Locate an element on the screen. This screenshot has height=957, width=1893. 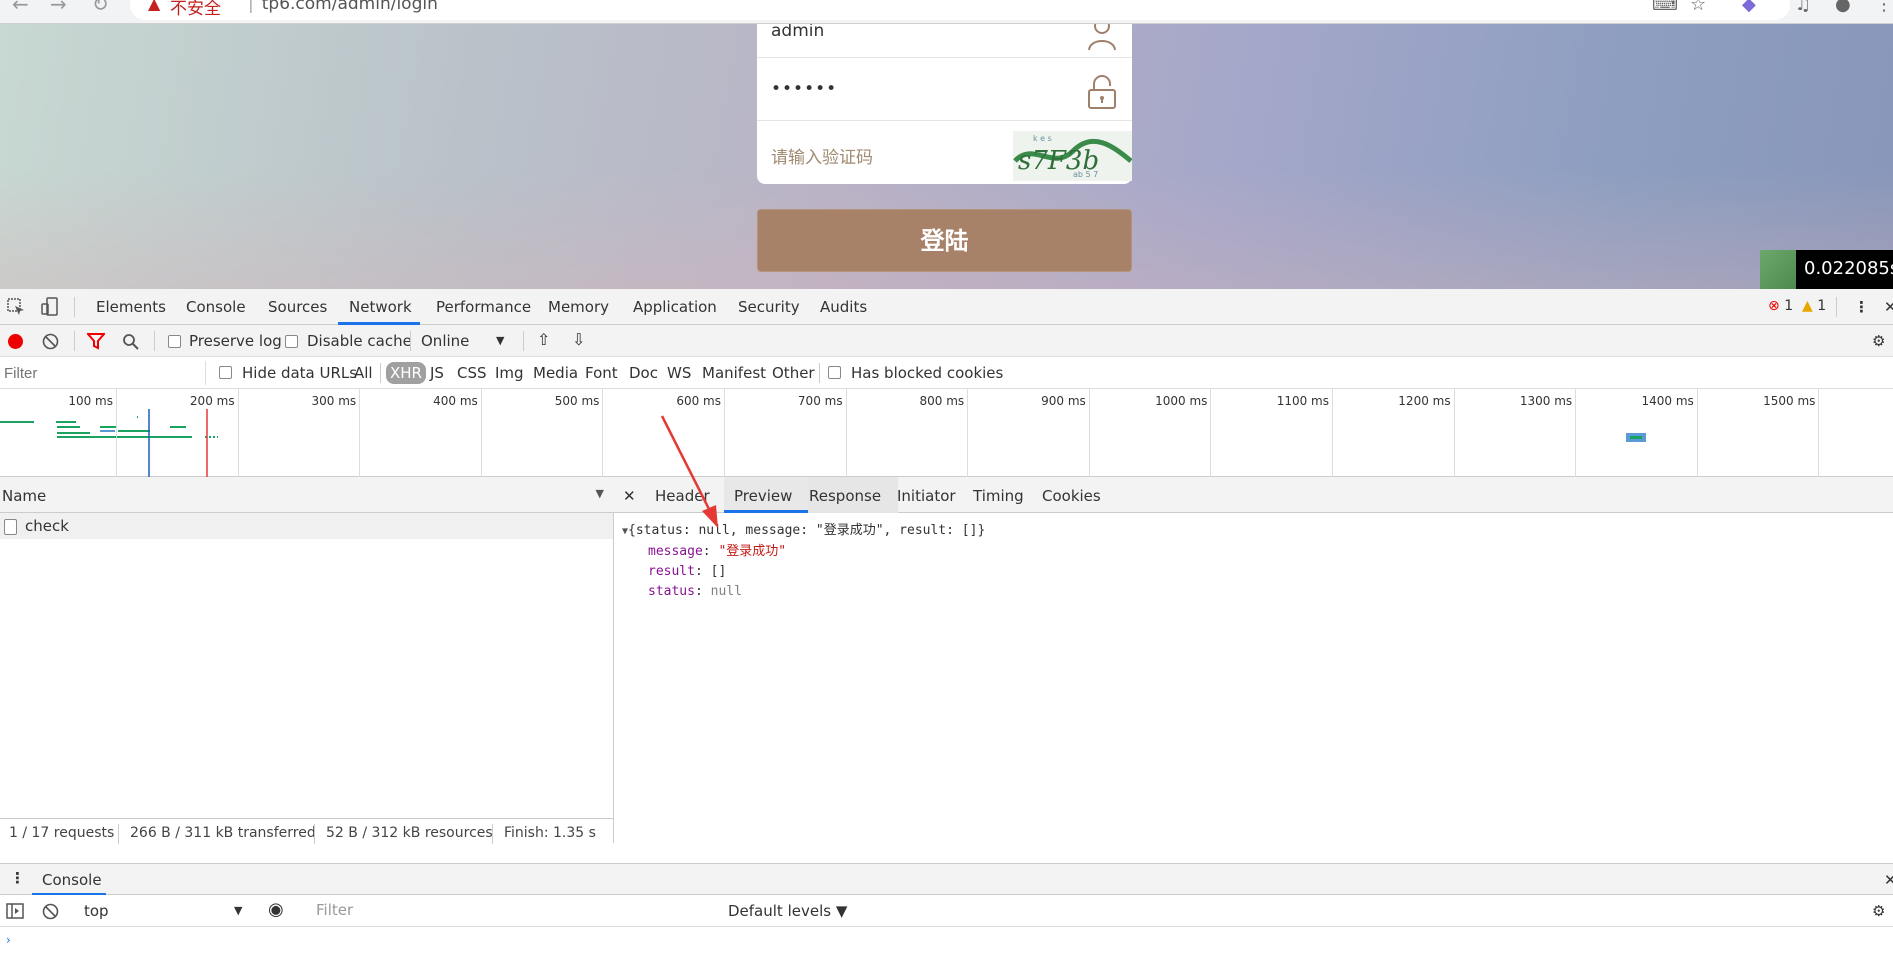
menu-icon: ⋮ is located at coordinates (1884, 7).